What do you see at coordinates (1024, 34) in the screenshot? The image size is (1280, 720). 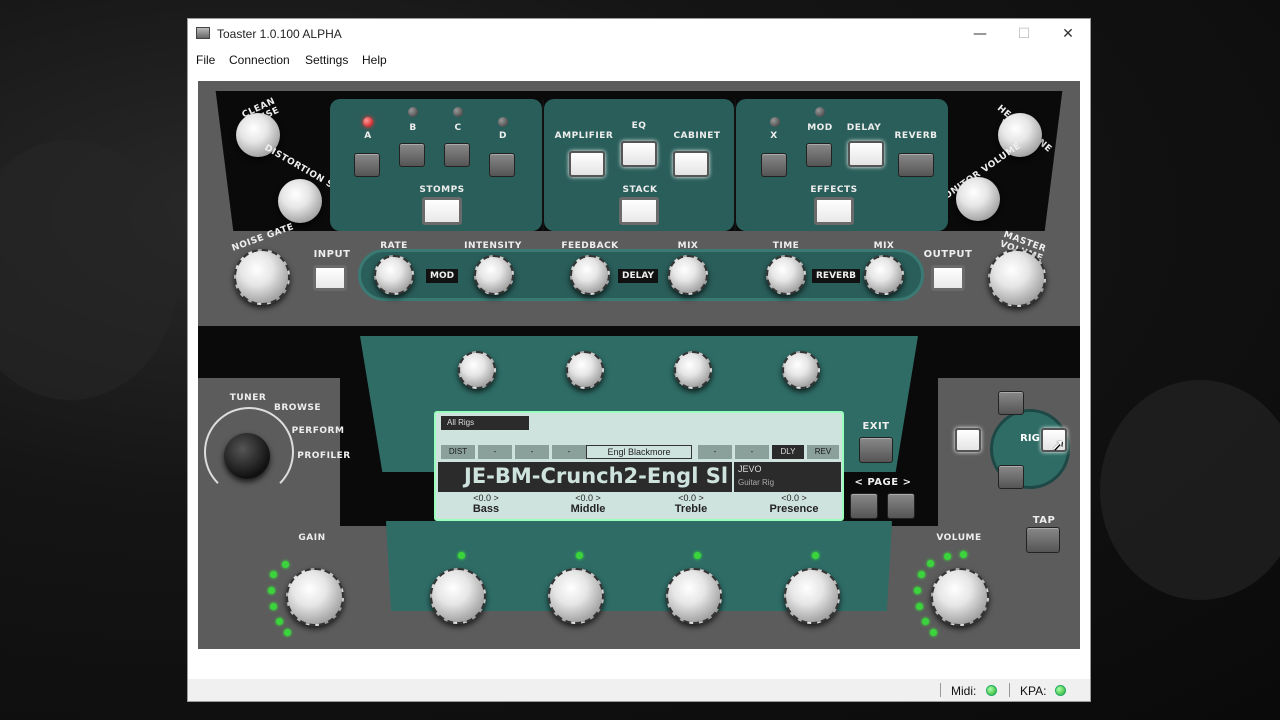 I see `maximize-button: ☐` at bounding box center [1024, 34].